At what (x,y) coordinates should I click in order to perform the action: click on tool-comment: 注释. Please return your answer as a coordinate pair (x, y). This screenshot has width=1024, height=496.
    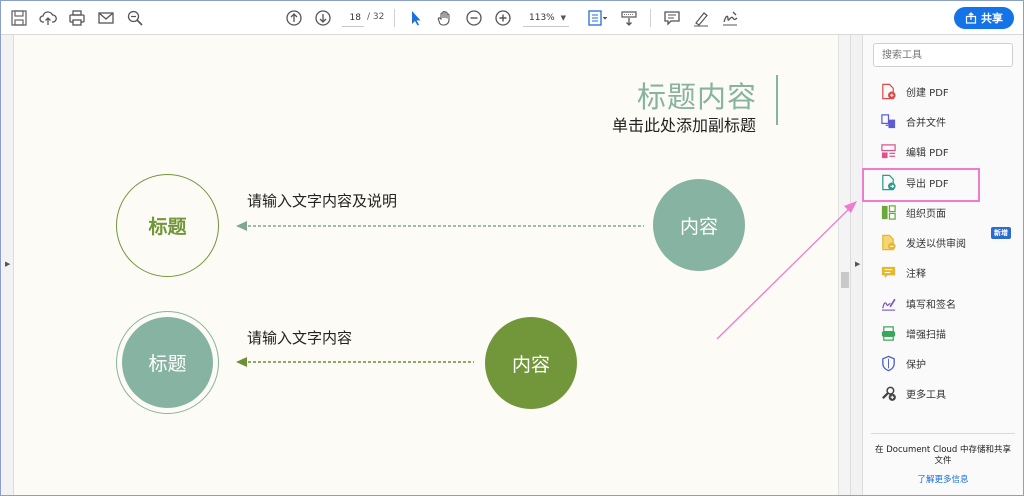
    Looking at the image, I should click on (948, 272).